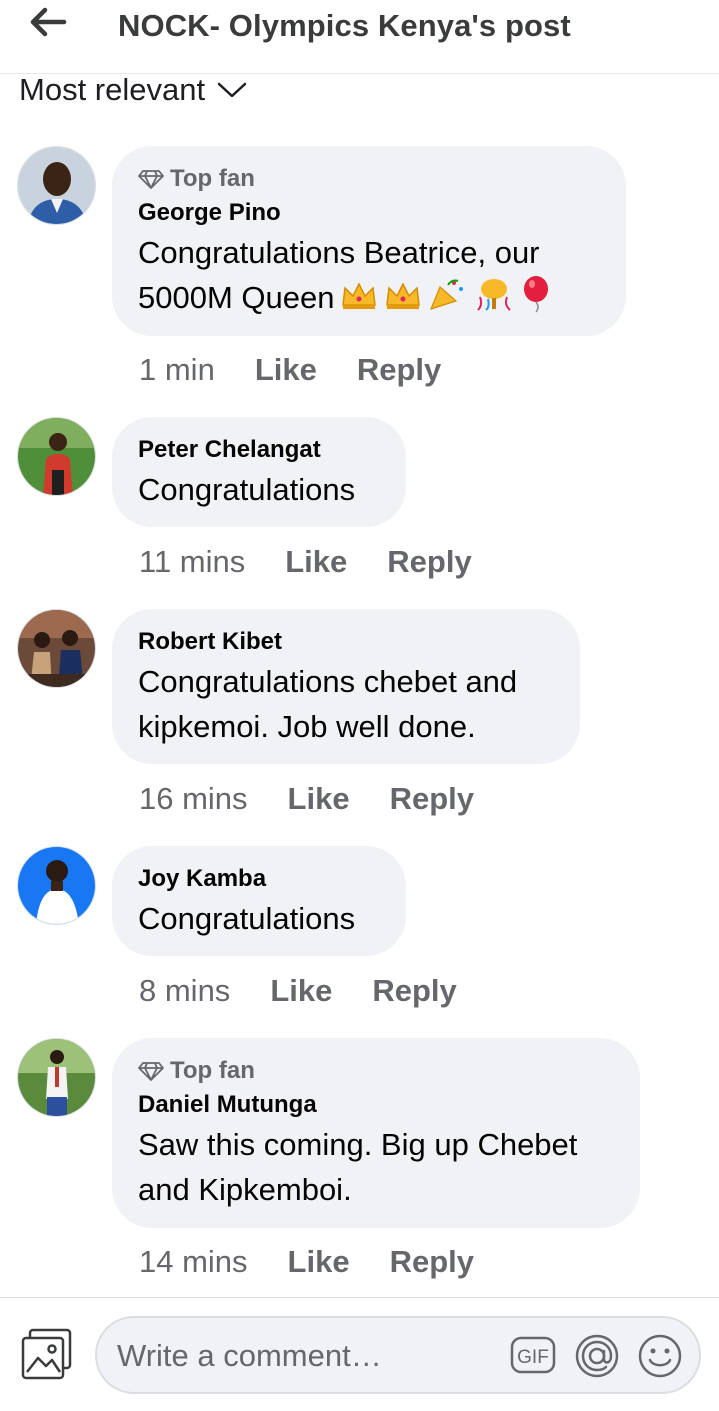 This screenshot has width=719, height=1411. I want to click on gif-label: GIF, so click(533, 1357).